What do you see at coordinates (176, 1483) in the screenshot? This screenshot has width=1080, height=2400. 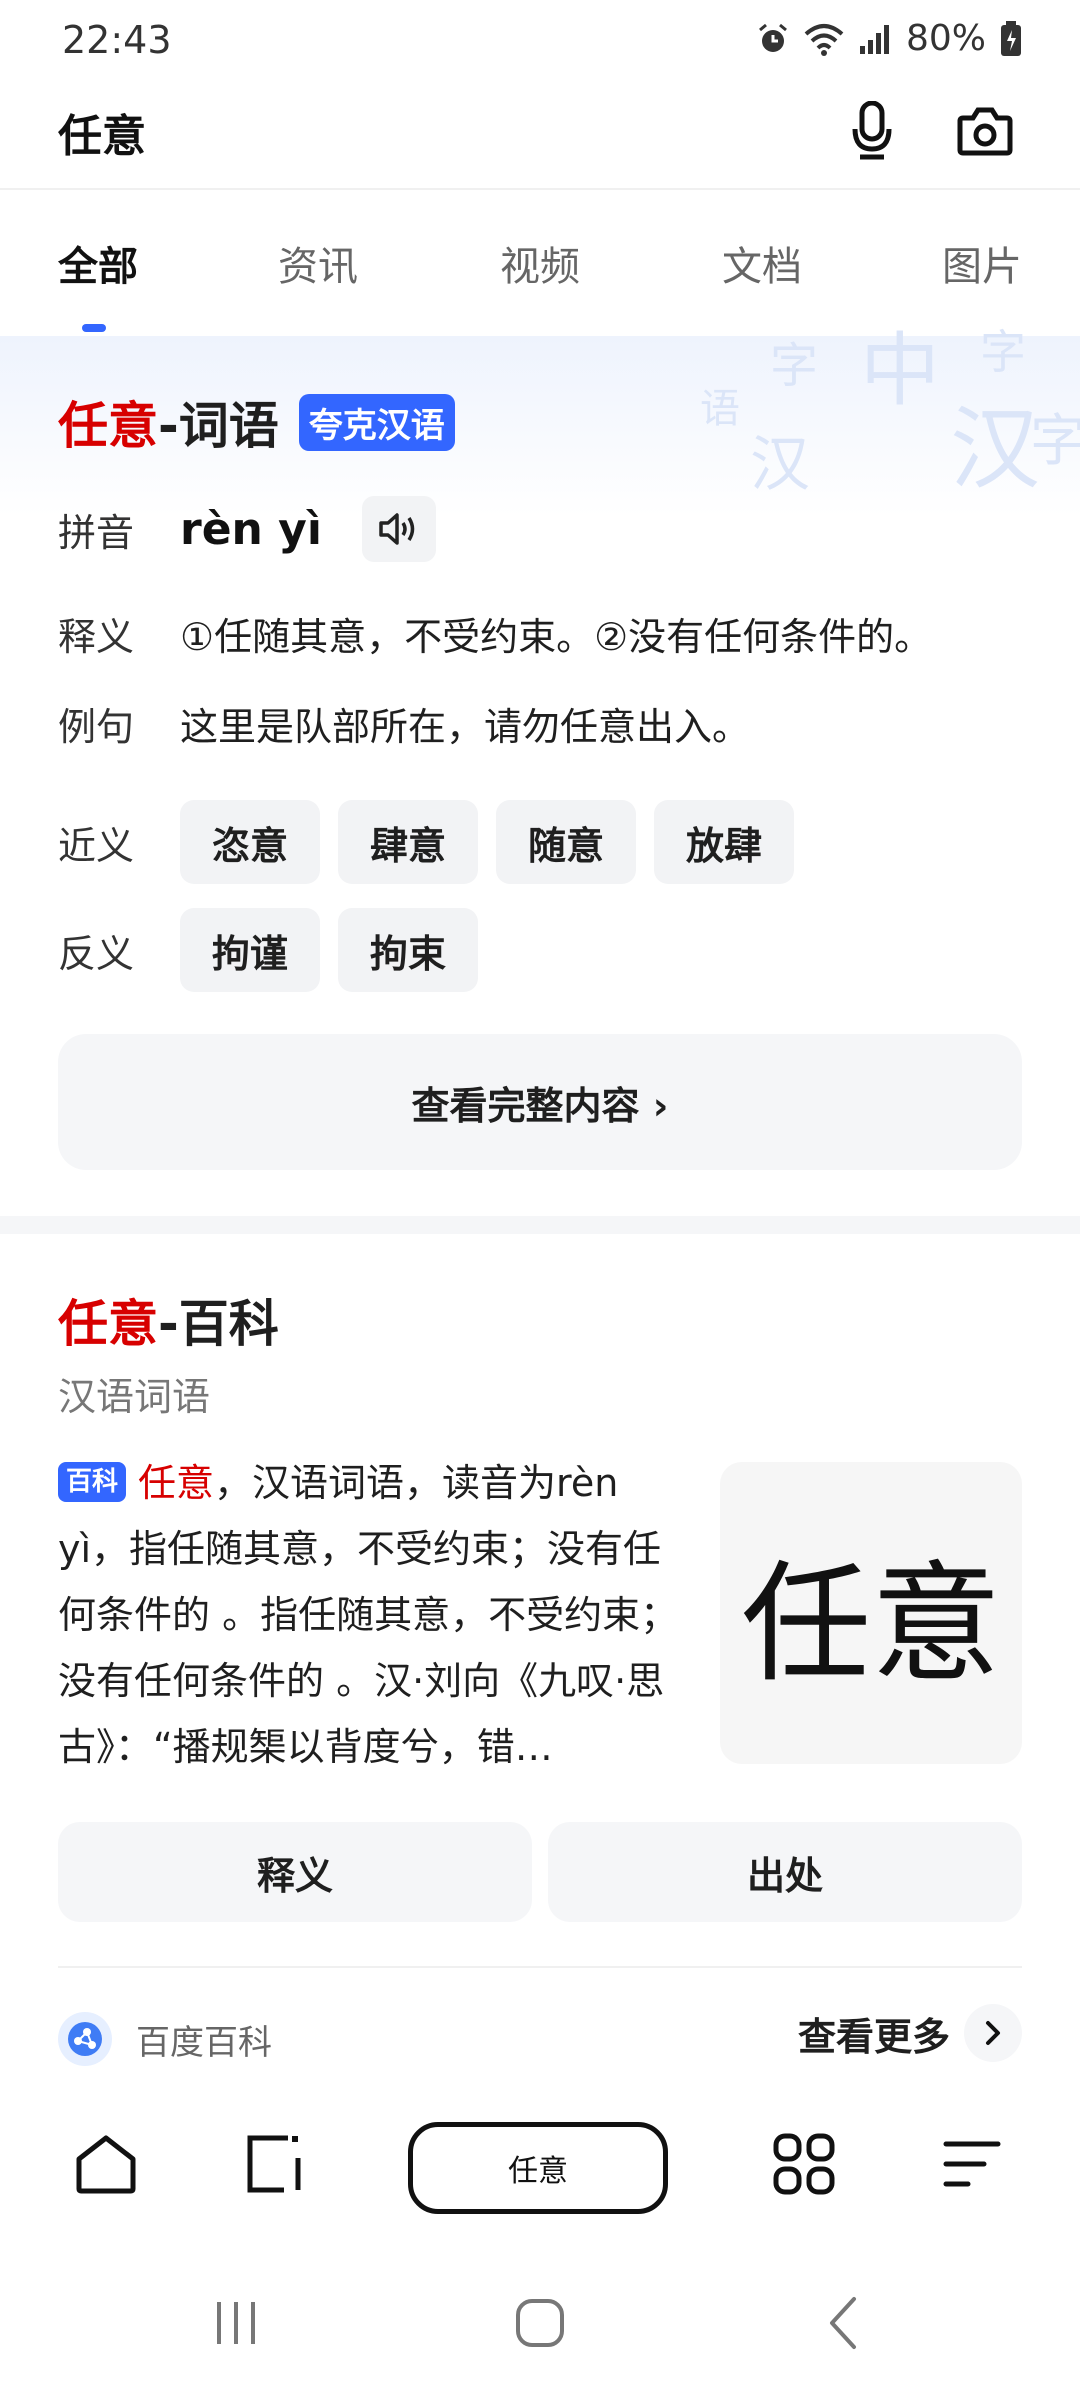 I see `baike-body-keyword: 任意` at bounding box center [176, 1483].